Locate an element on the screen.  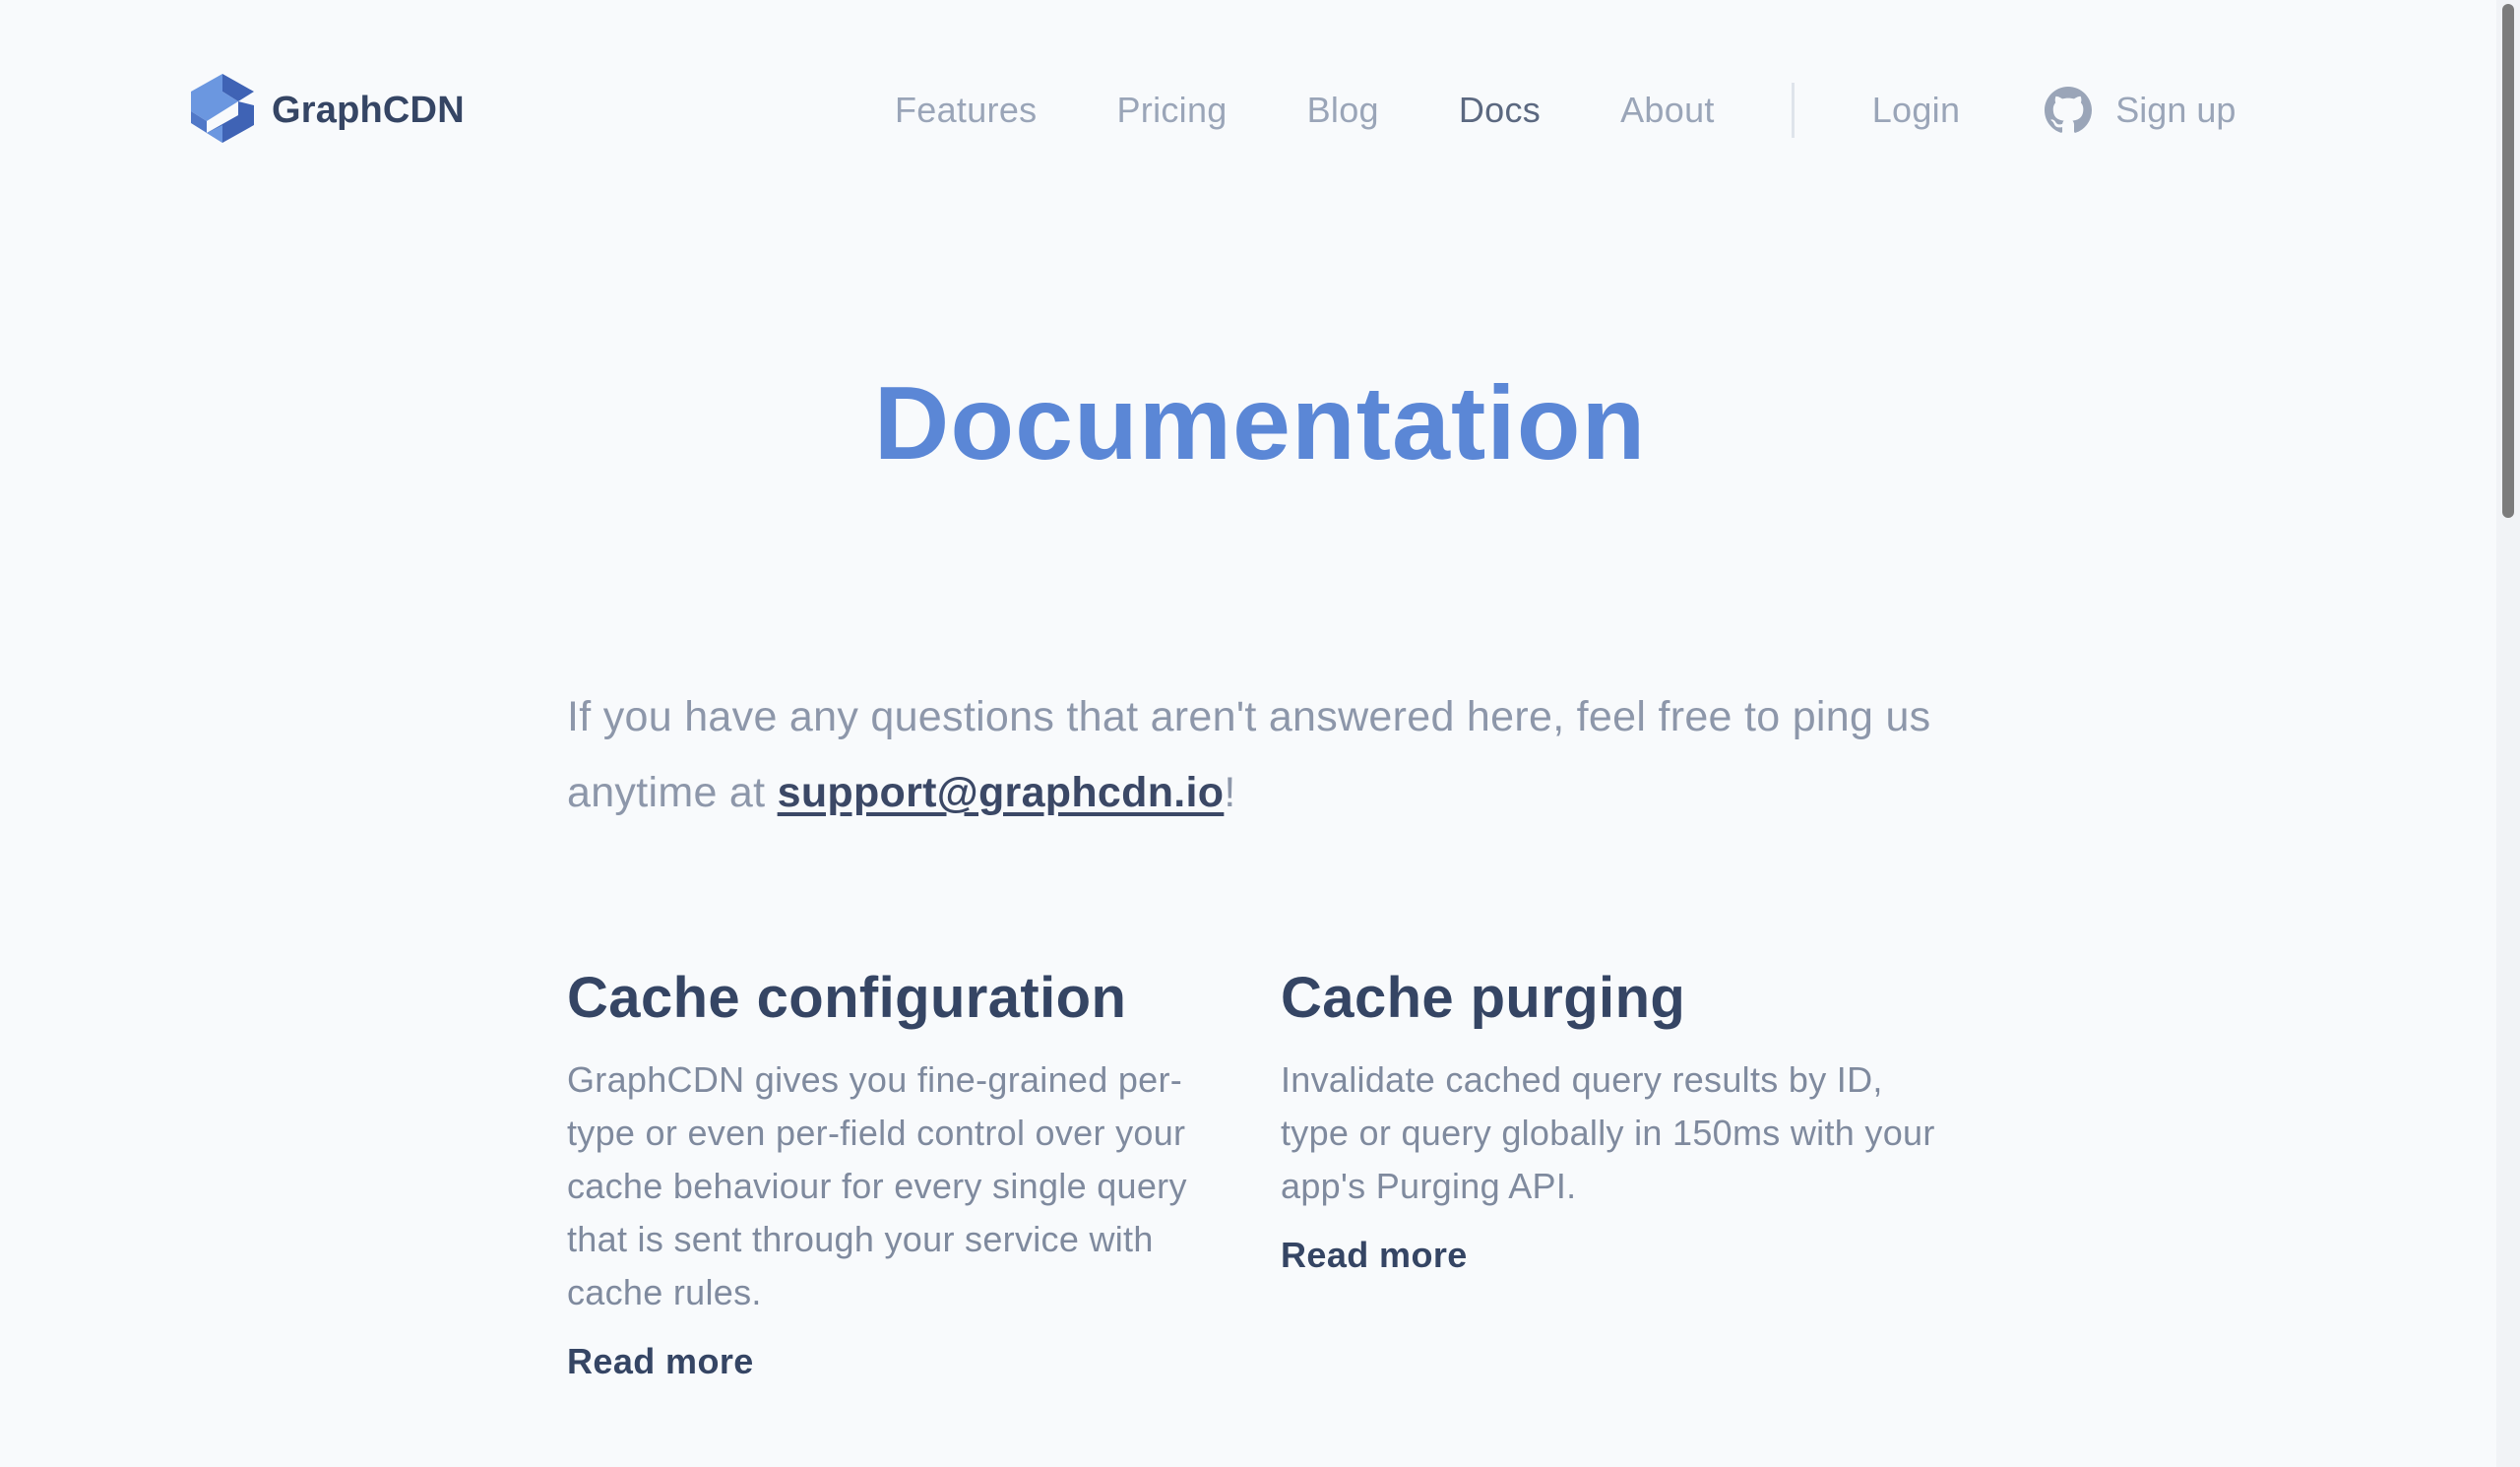
nav-blog: Blog is located at coordinates (1343, 110).